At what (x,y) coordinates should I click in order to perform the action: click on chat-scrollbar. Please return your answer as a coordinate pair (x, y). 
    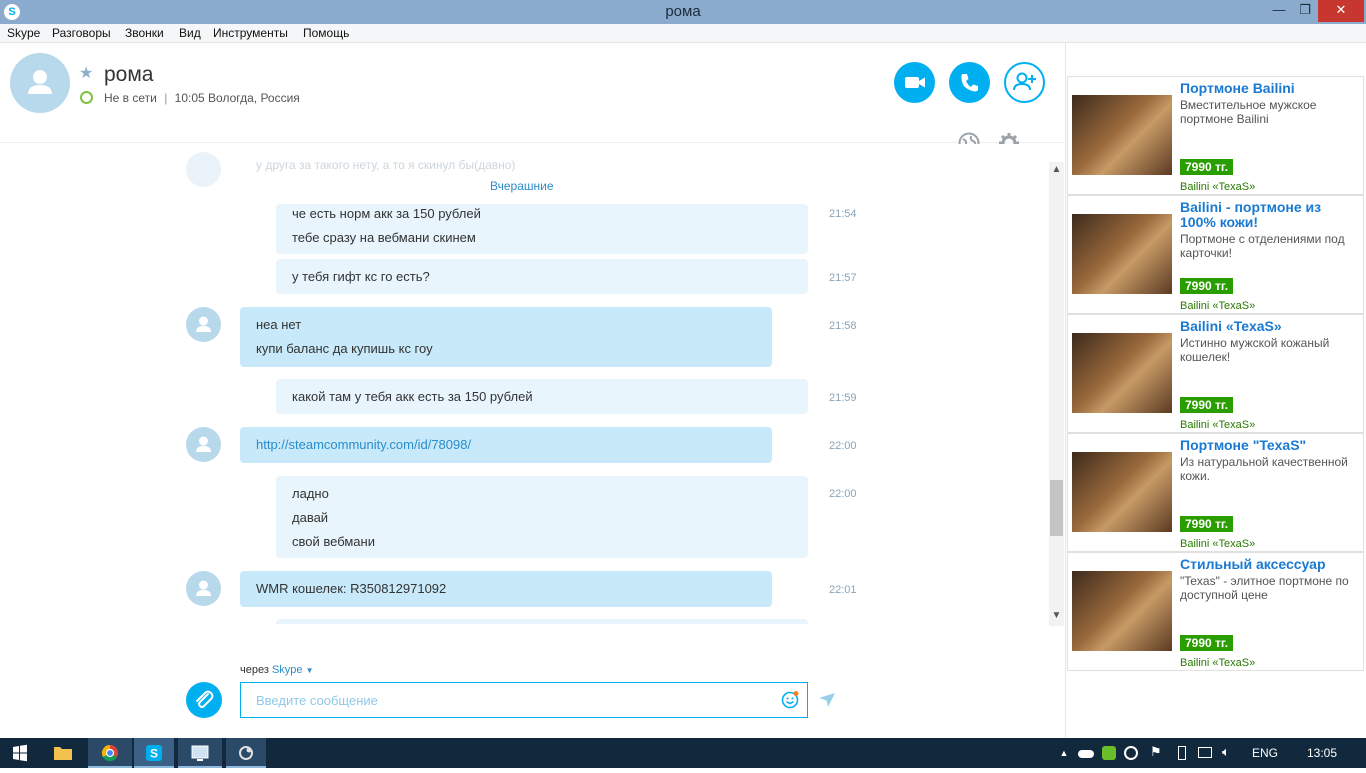
    Looking at the image, I should click on (1056, 394).